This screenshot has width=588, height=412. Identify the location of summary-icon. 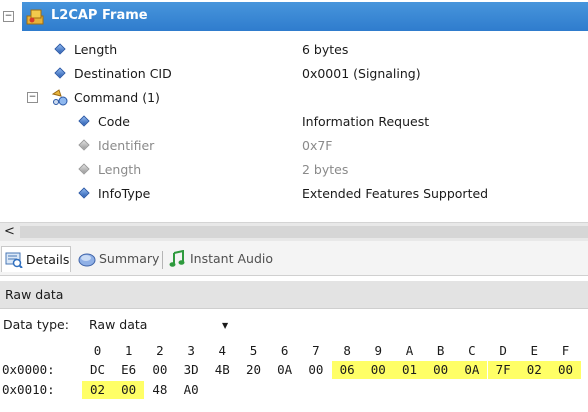
(87, 260).